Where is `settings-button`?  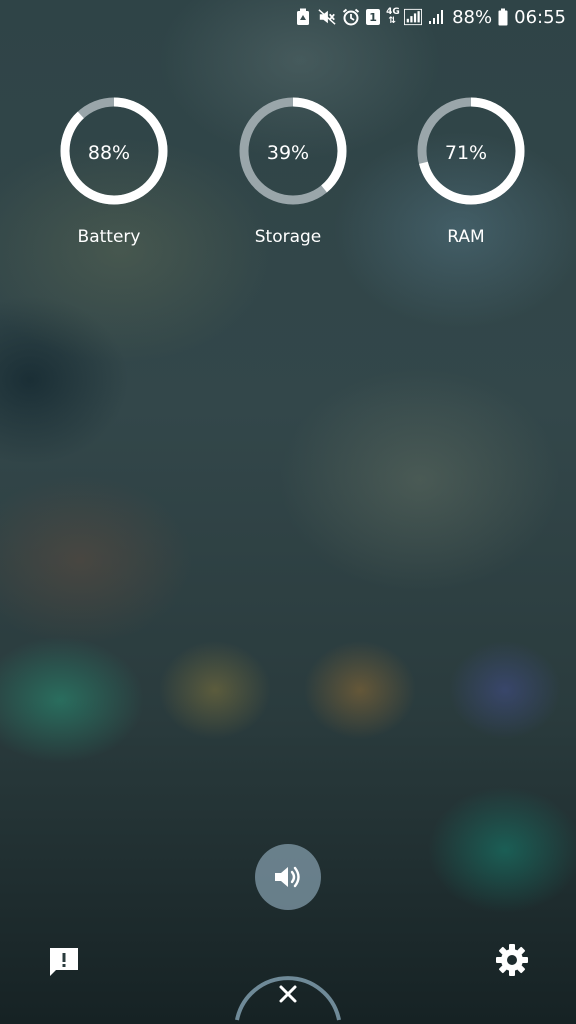 settings-button is located at coordinates (512, 960).